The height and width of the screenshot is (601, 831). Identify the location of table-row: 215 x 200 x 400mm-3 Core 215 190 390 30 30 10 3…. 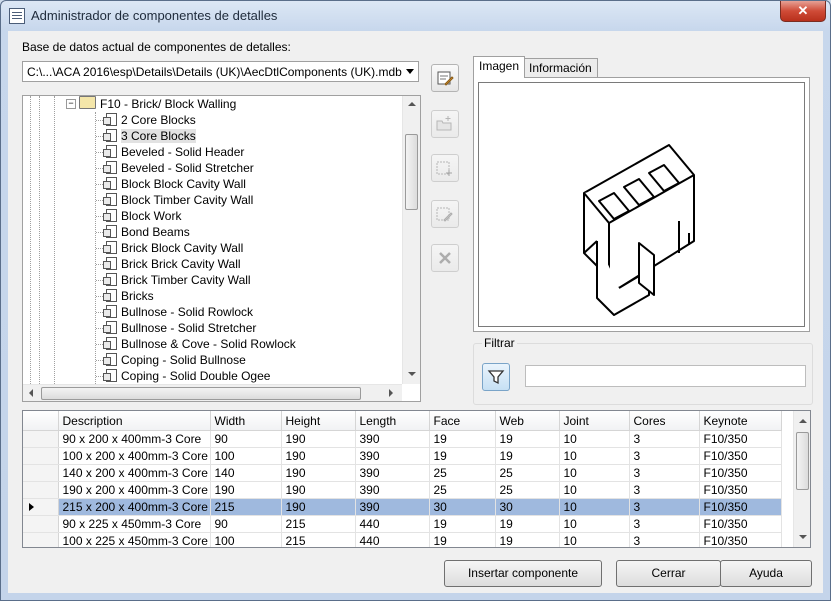
(402, 507).